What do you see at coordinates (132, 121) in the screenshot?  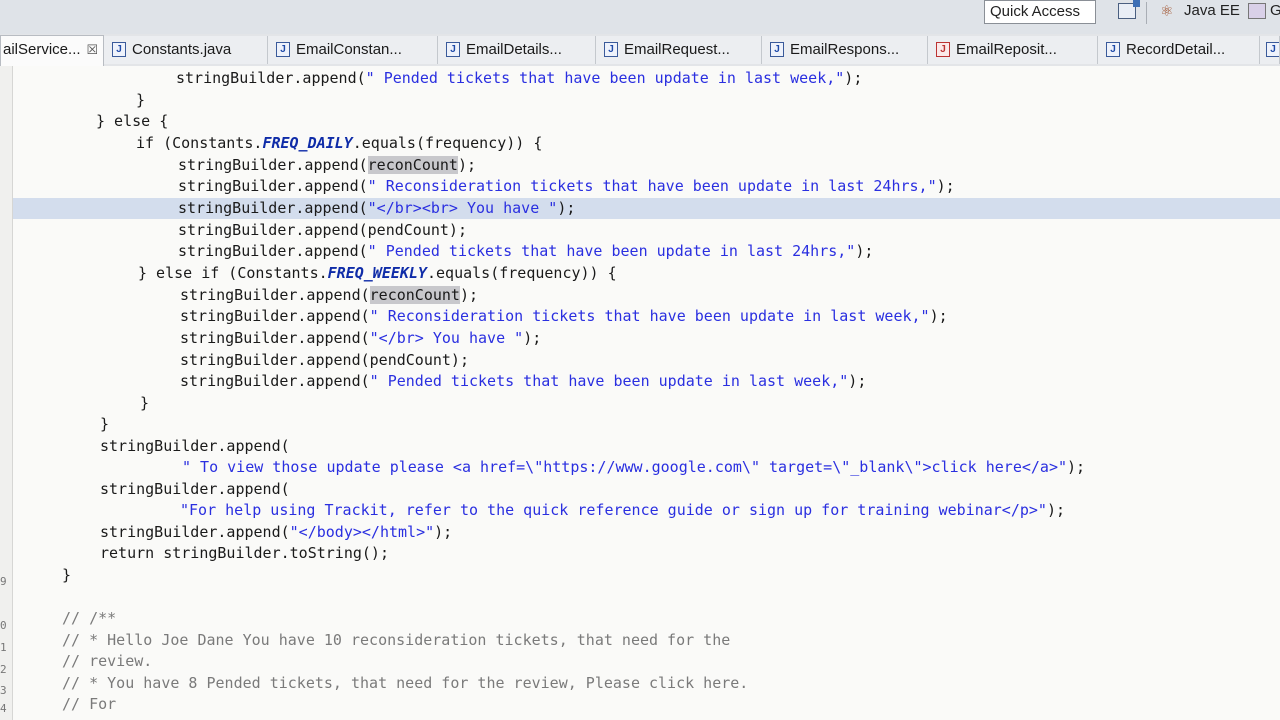 I see `code-line: } else {` at bounding box center [132, 121].